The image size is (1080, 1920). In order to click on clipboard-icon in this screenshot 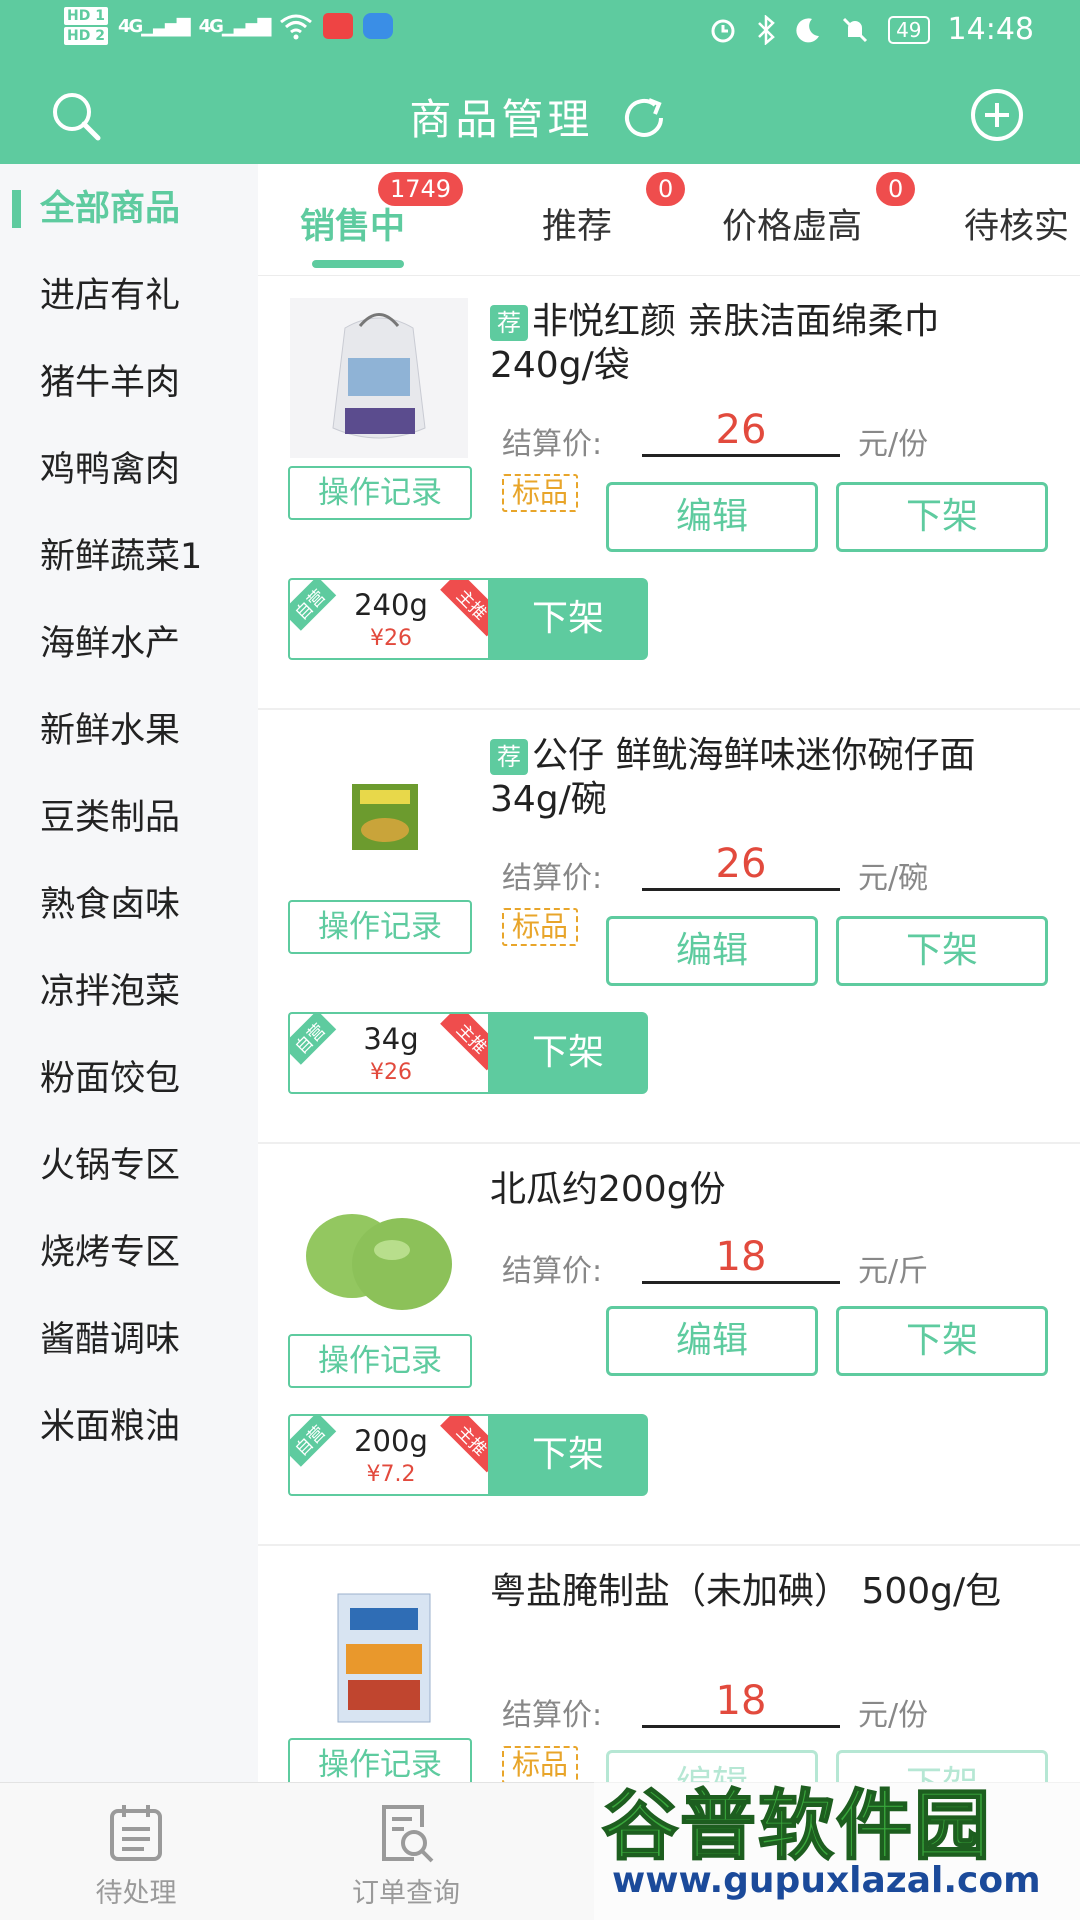, I will do `click(136, 1833)`.